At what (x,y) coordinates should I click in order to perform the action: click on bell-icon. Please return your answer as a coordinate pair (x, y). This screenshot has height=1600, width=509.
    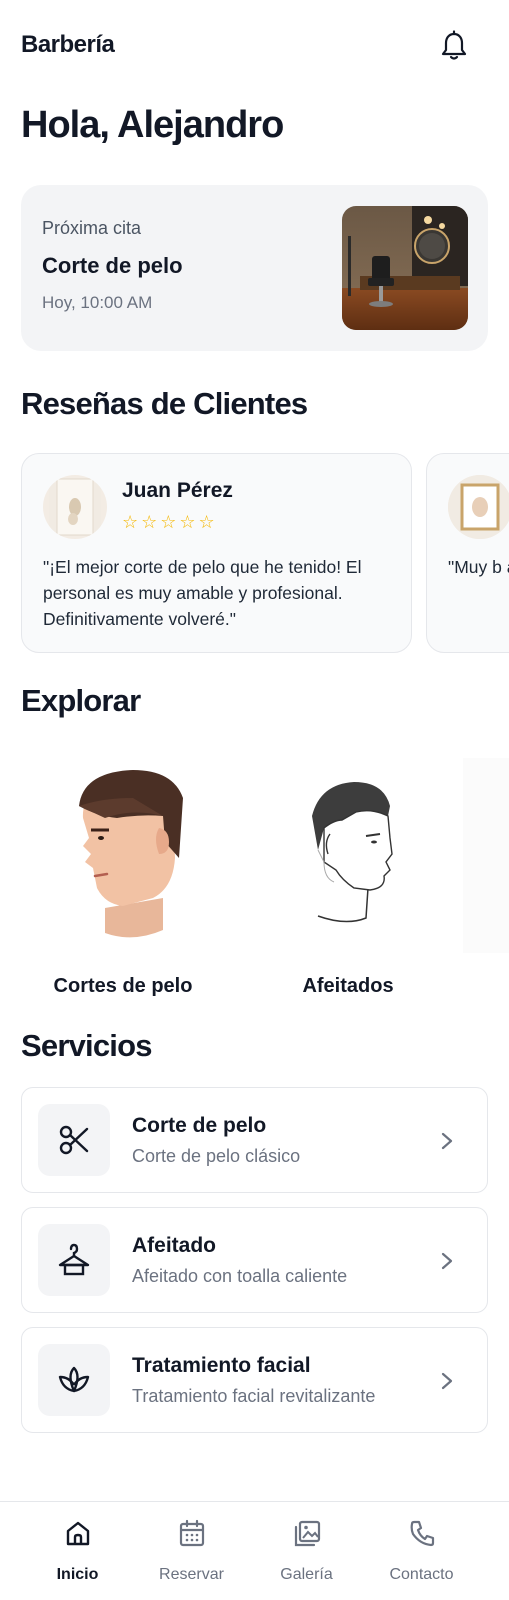
    Looking at the image, I should click on (454, 46).